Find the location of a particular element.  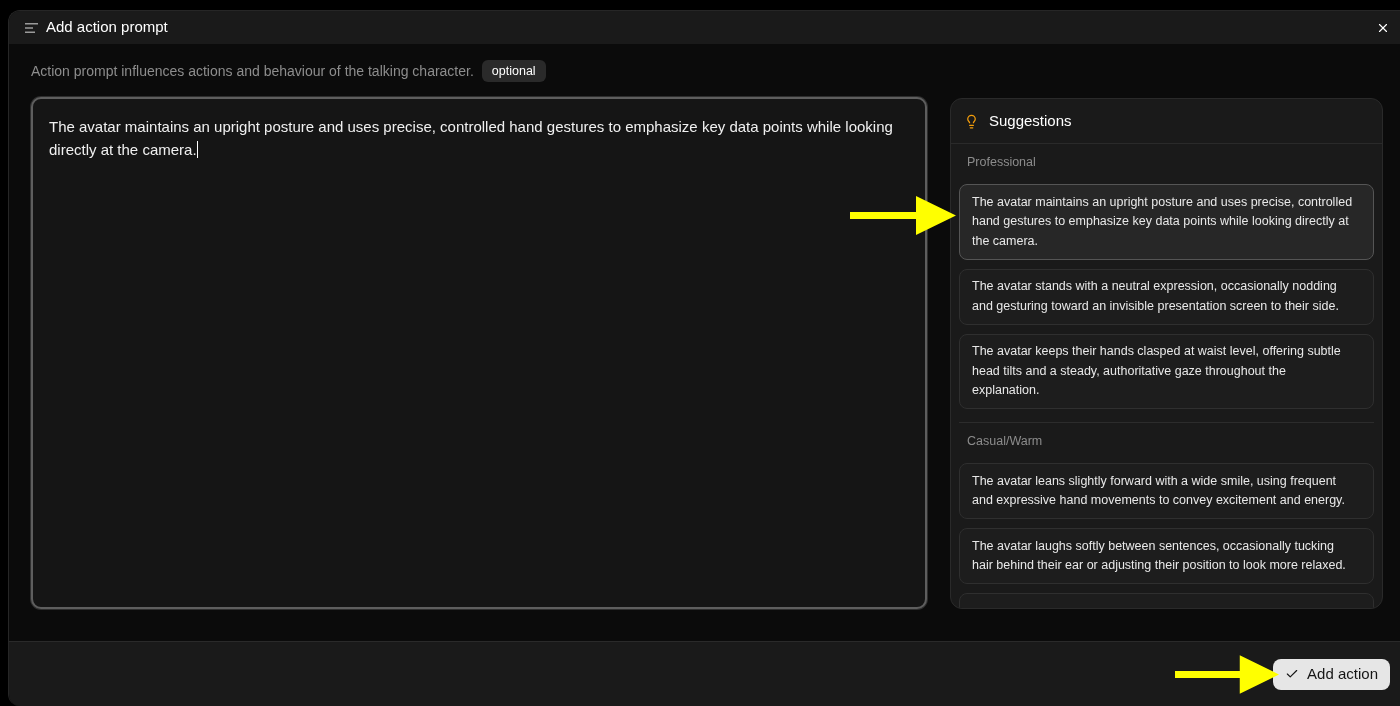

menu-icon is located at coordinates (31, 27).